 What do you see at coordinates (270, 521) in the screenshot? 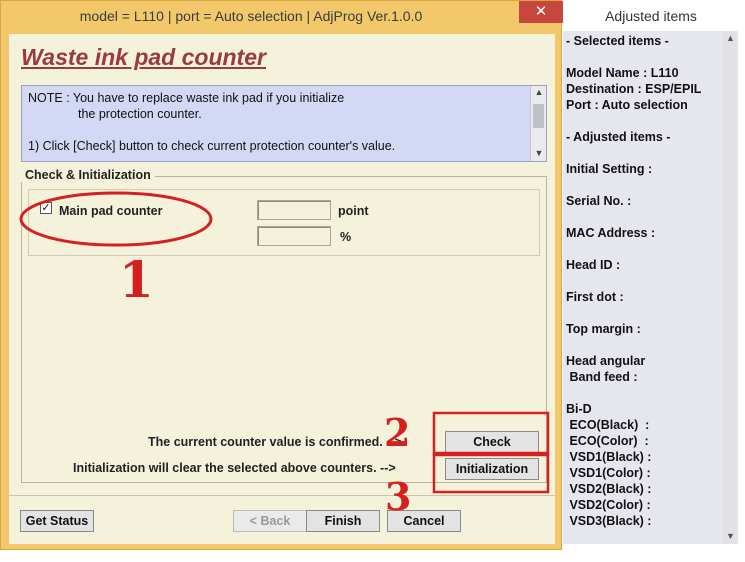
I see `back-button: < Back` at bounding box center [270, 521].